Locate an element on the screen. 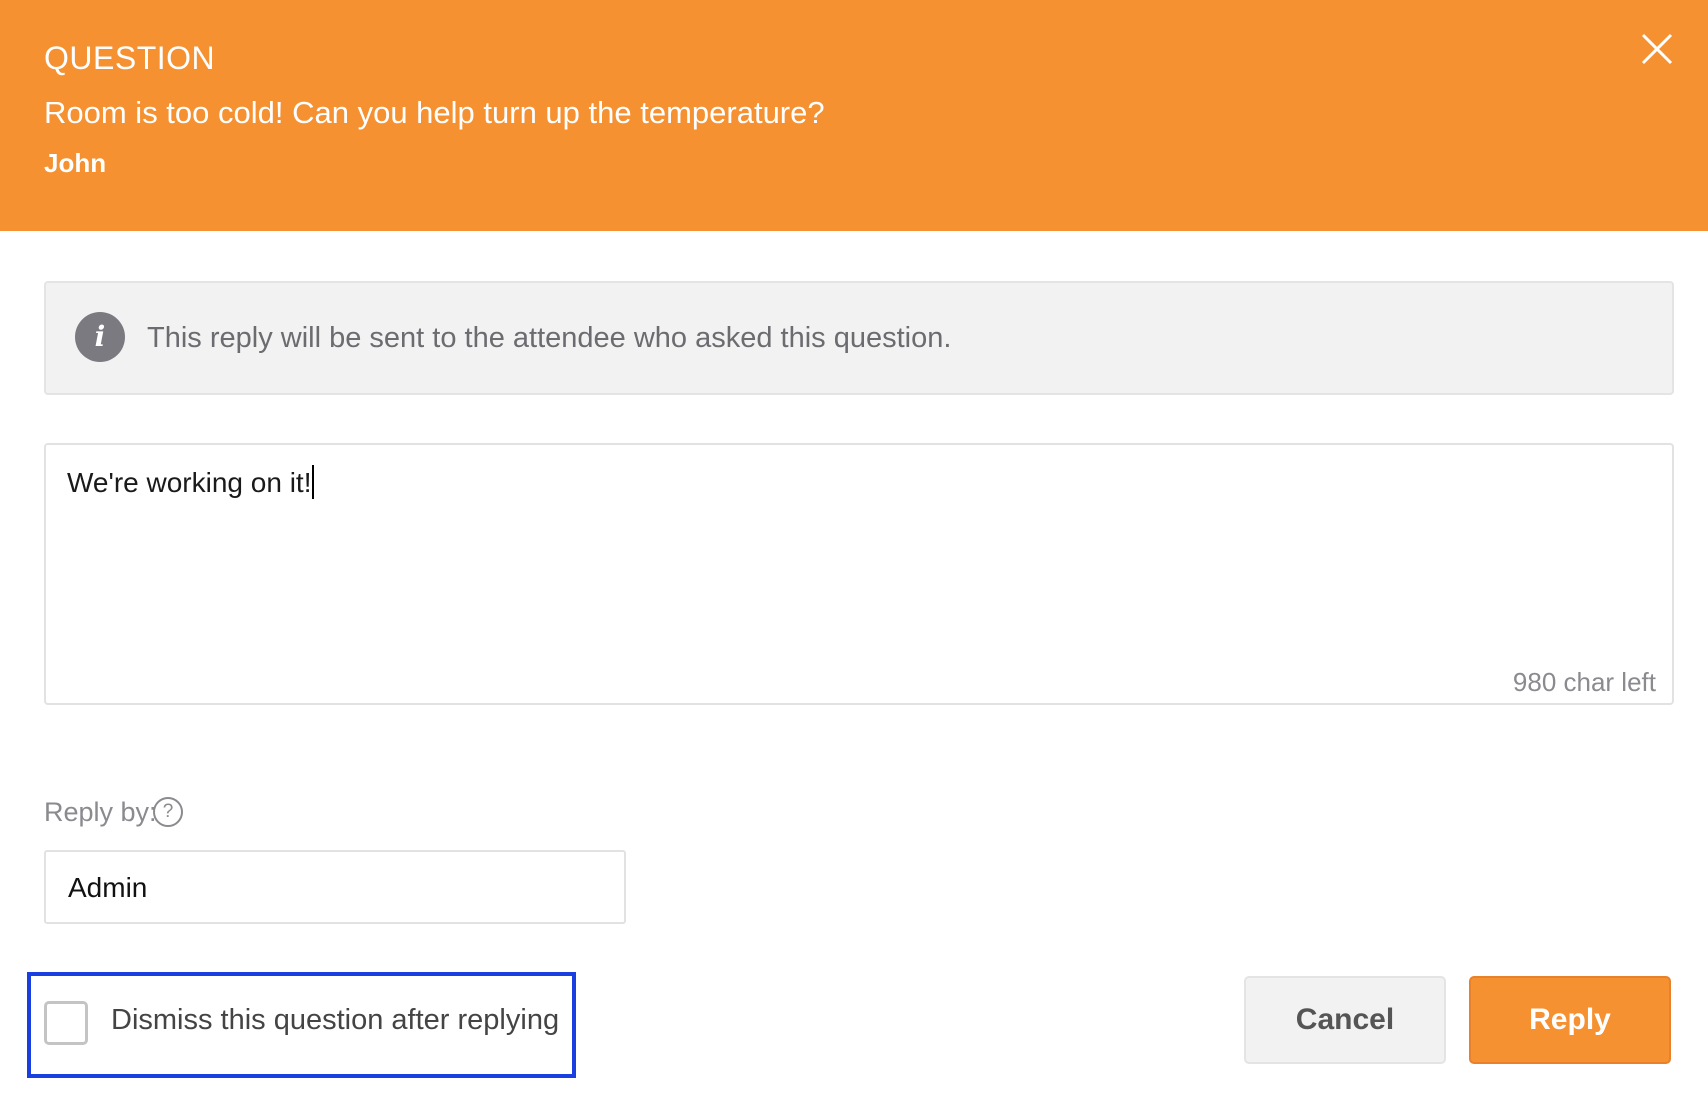 The height and width of the screenshot is (1098, 1708). reply-by-value: Admin is located at coordinates (108, 887).